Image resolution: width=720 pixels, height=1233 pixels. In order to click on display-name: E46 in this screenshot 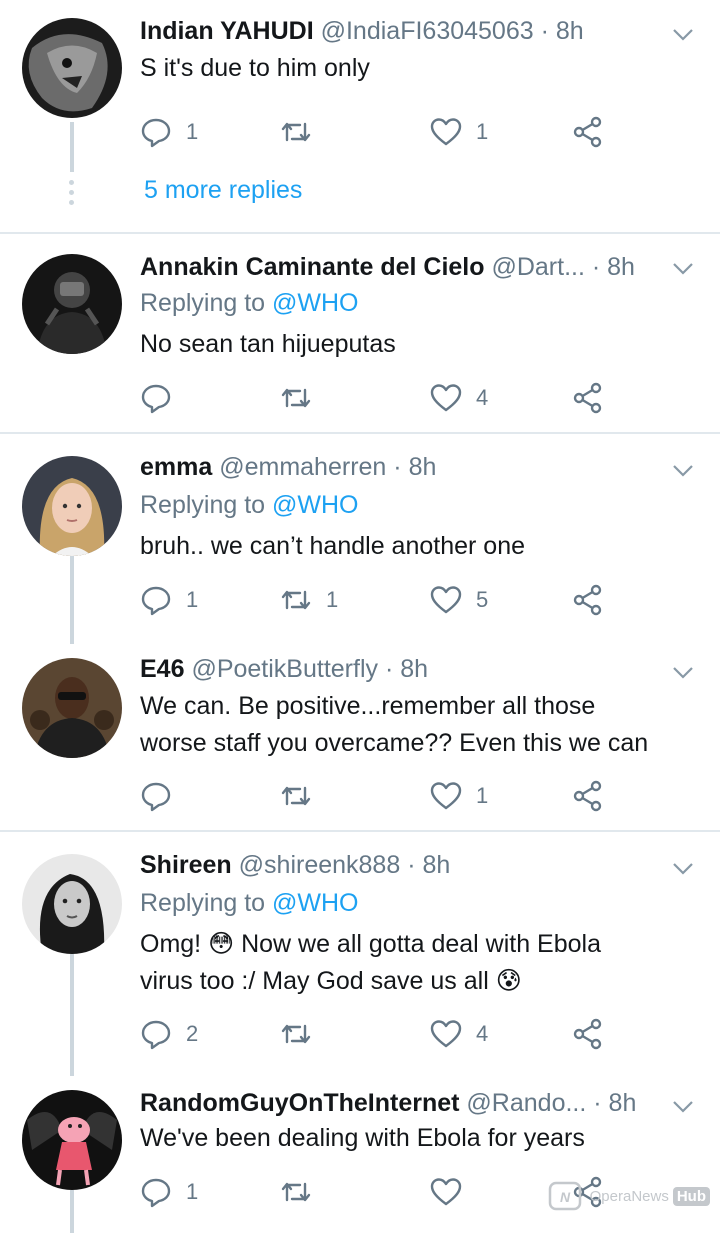, I will do `click(162, 669)`.